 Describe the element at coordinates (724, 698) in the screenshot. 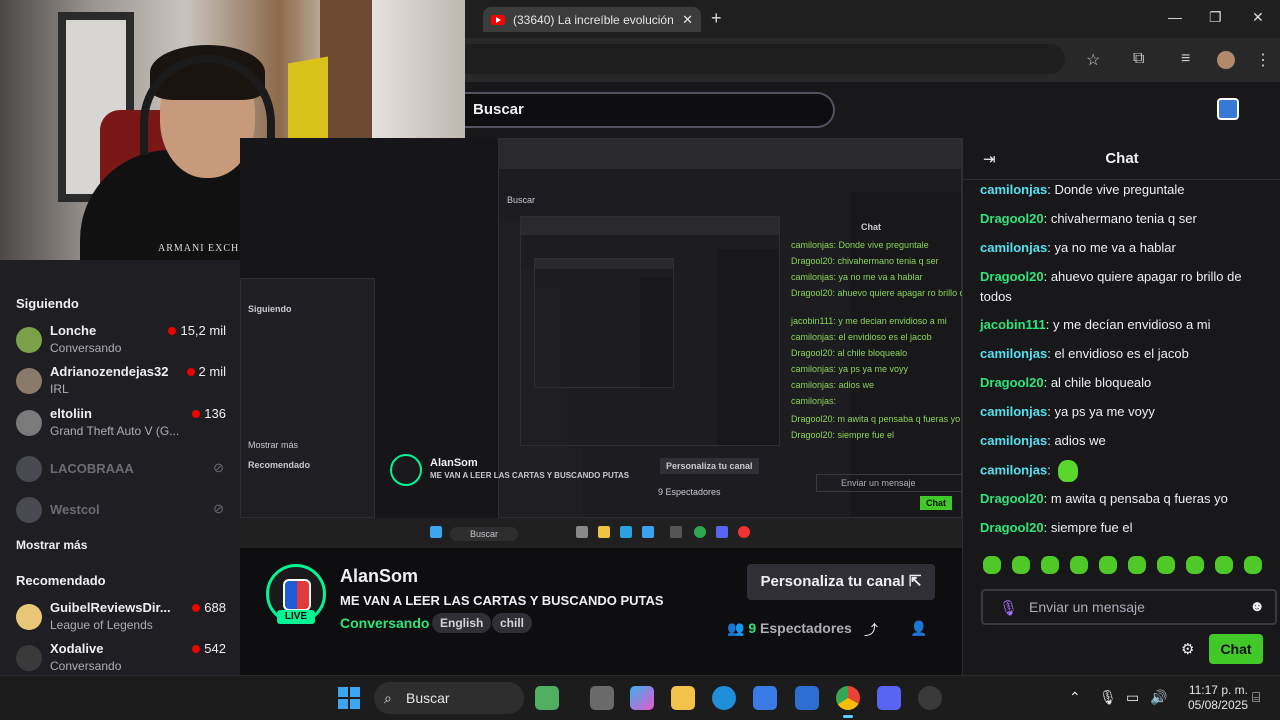

I see `edge-browser-icon` at that location.